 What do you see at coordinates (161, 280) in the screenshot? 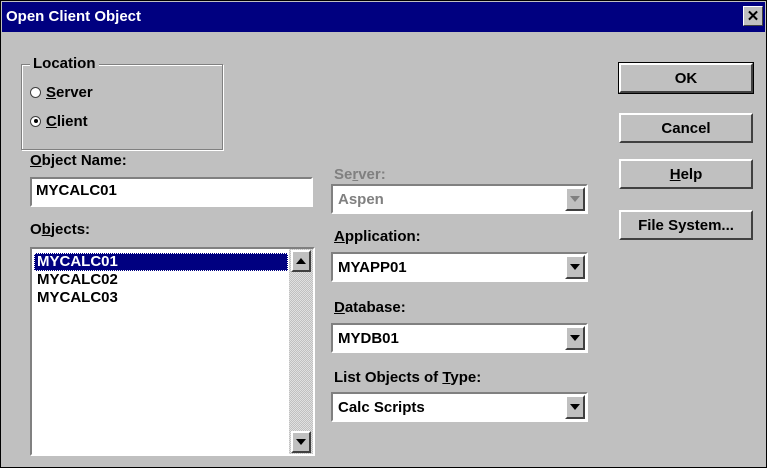
I see `list-item: MYCALC02` at bounding box center [161, 280].